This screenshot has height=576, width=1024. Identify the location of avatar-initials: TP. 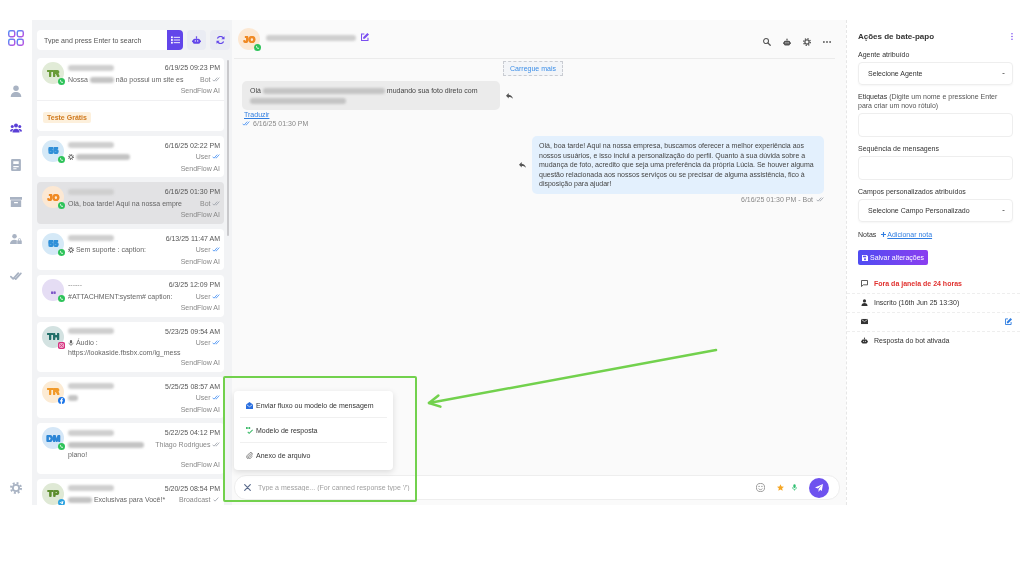
(53, 493).